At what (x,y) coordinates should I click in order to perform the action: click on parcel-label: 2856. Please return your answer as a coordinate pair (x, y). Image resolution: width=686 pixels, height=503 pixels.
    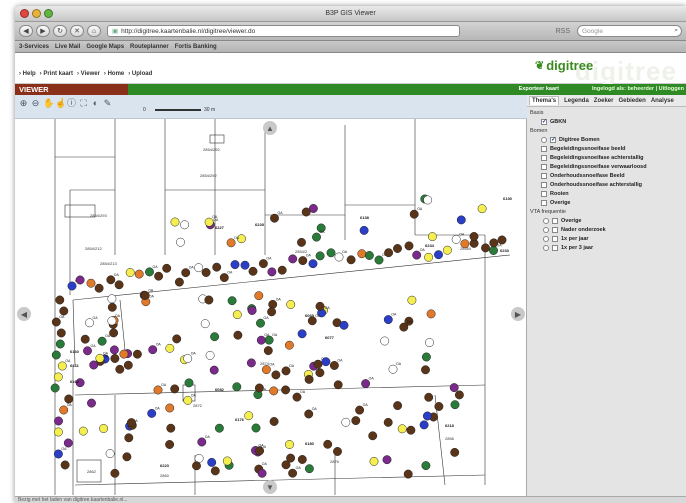
    Looking at the image, I should click on (450, 438).